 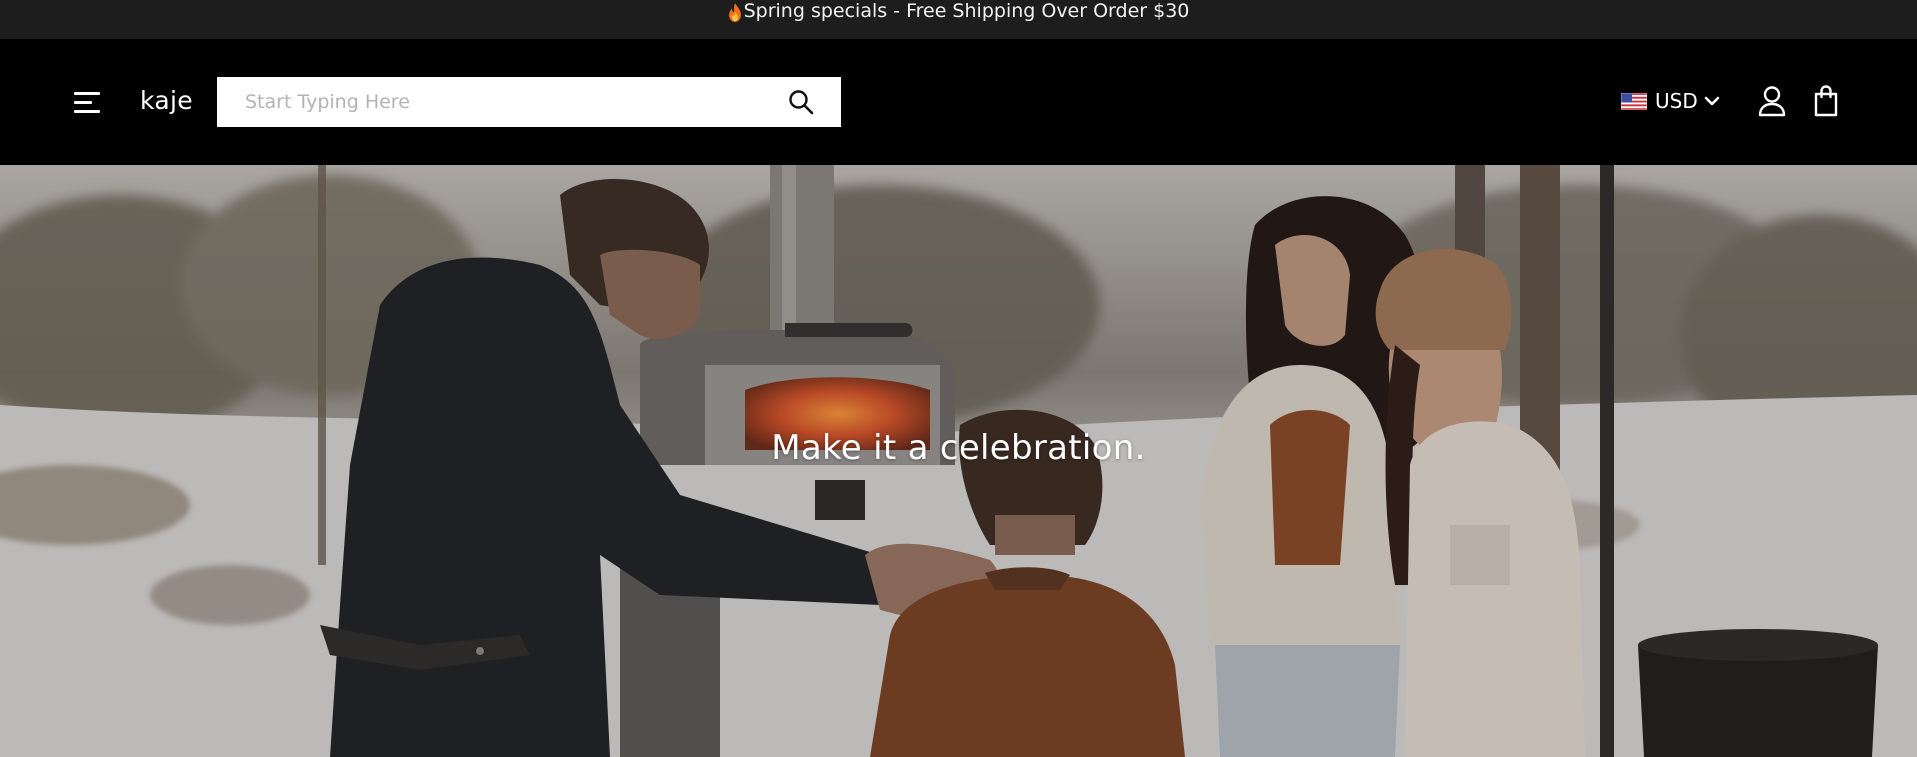 I want to click on shopping-bag-icon, so click(x=1826, y=101).